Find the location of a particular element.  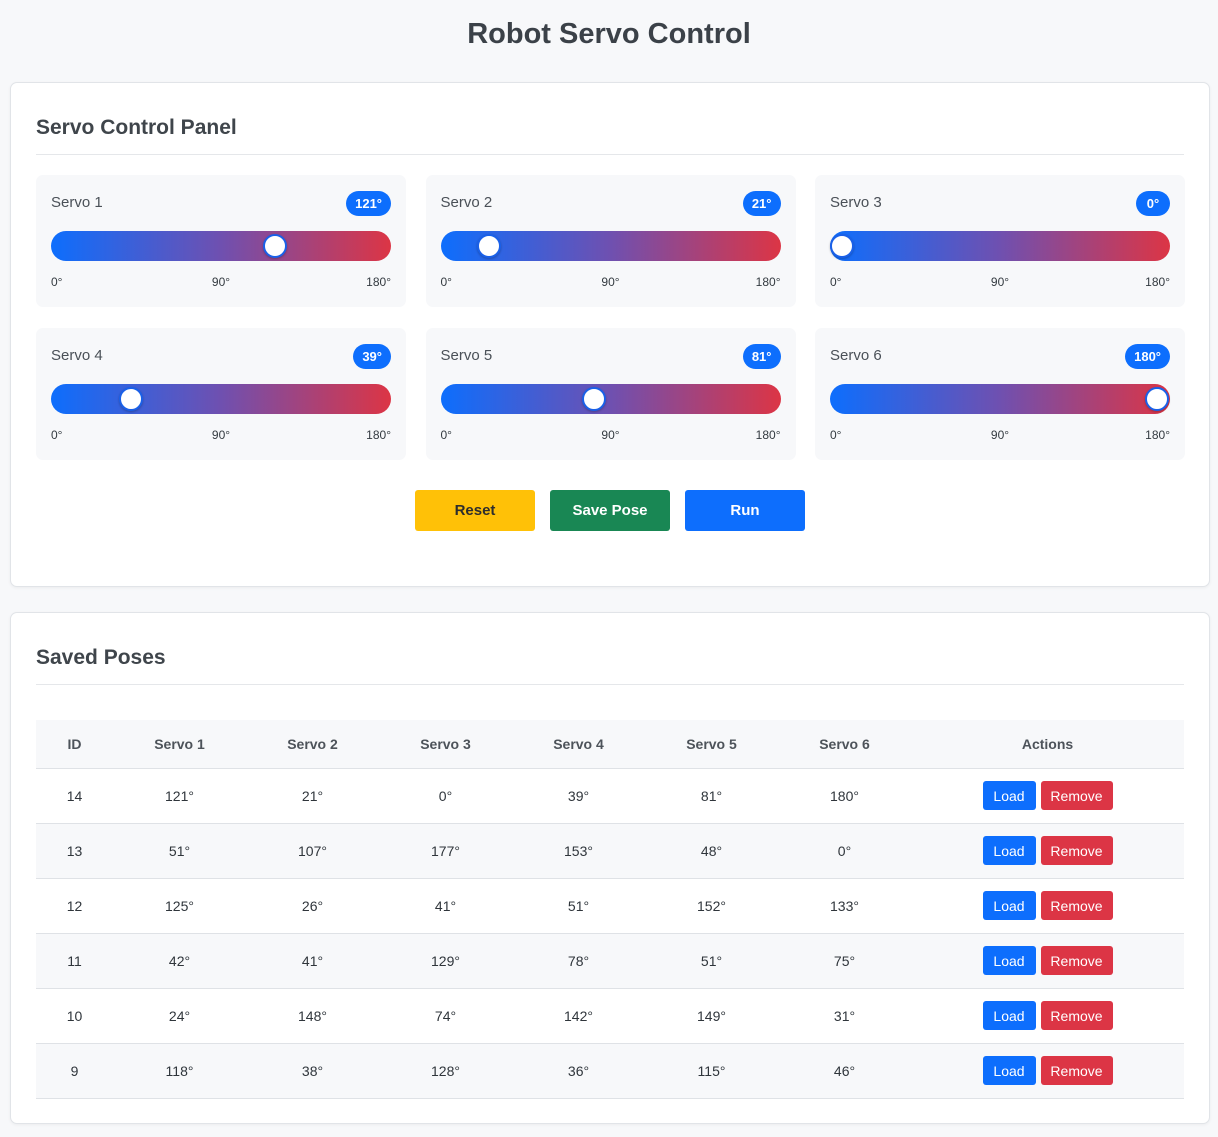

column-header-servo-2: Servo 2 is located at coordinates (312, 744).